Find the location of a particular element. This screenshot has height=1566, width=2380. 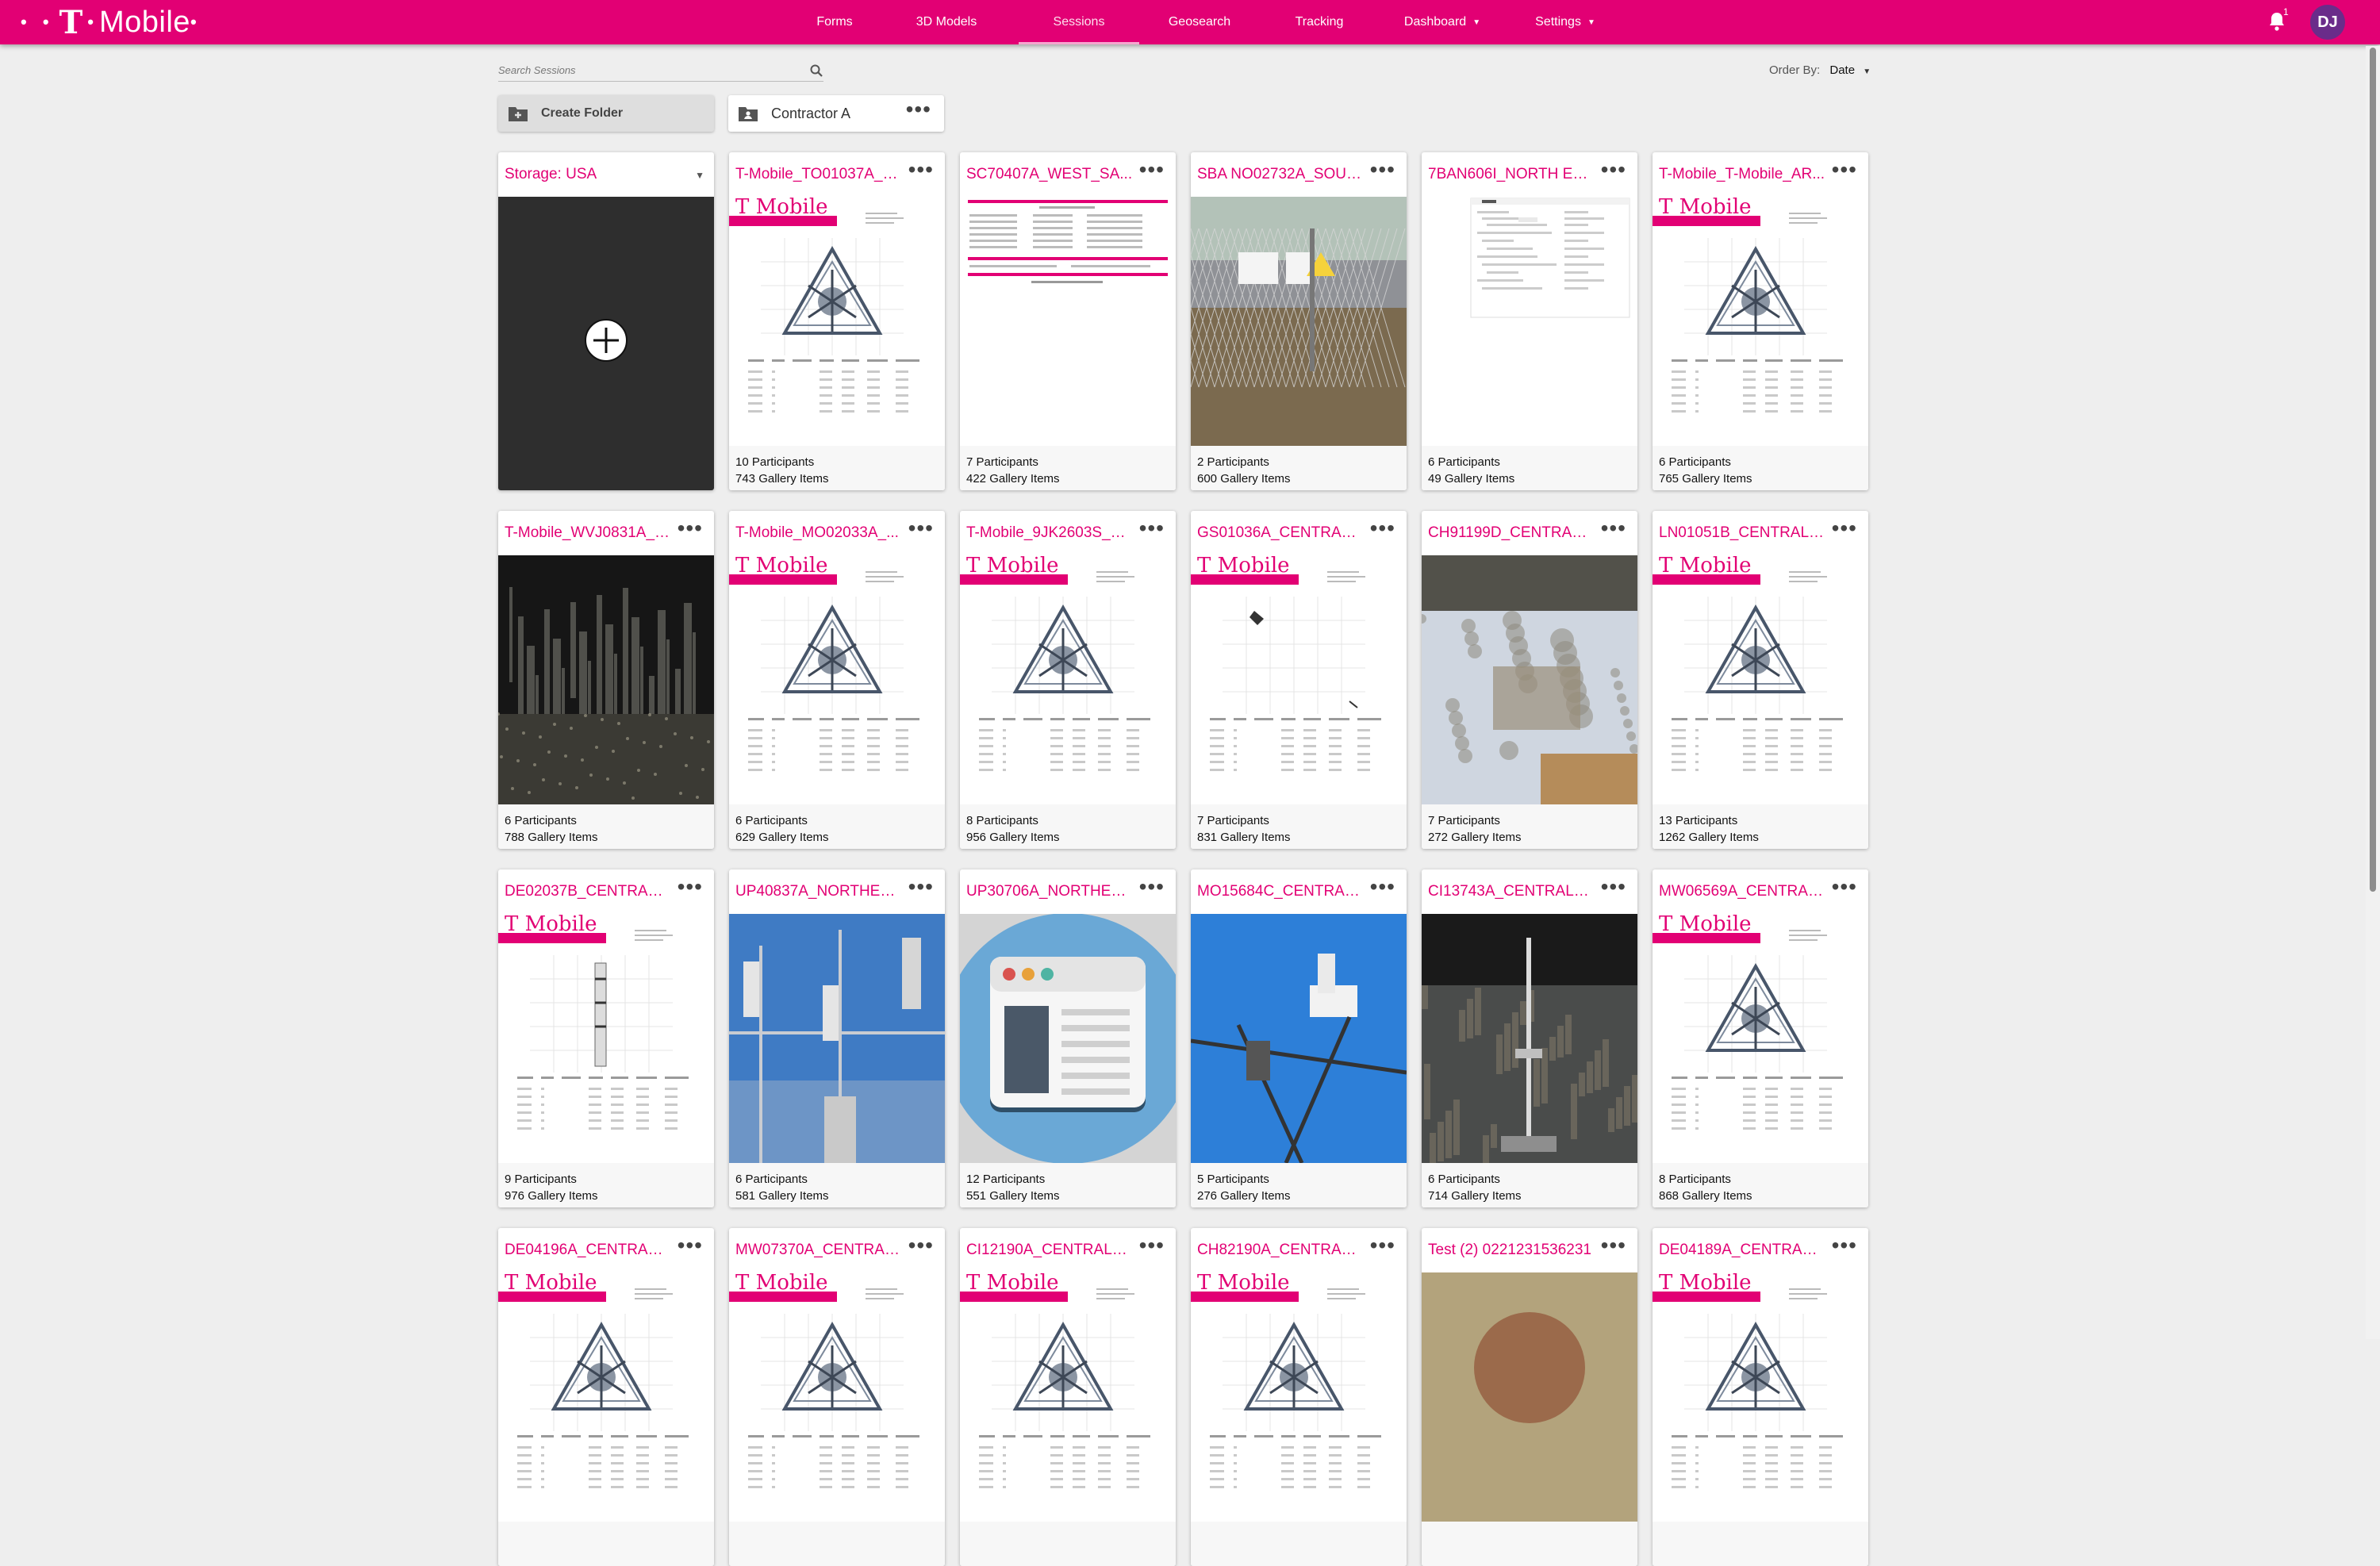

page-scrollbar is located at coordinates (2373, 692).